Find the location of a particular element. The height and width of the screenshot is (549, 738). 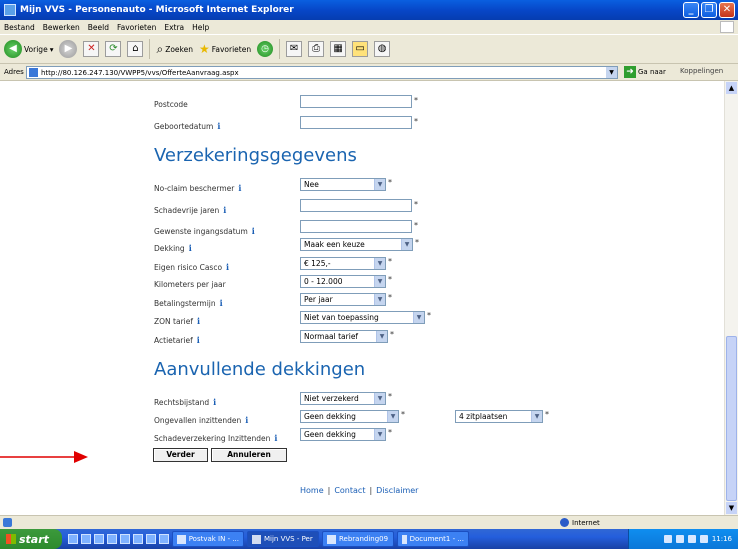

scroll-up-arrow-icon: ▲ is located at coordinates (731, 88).